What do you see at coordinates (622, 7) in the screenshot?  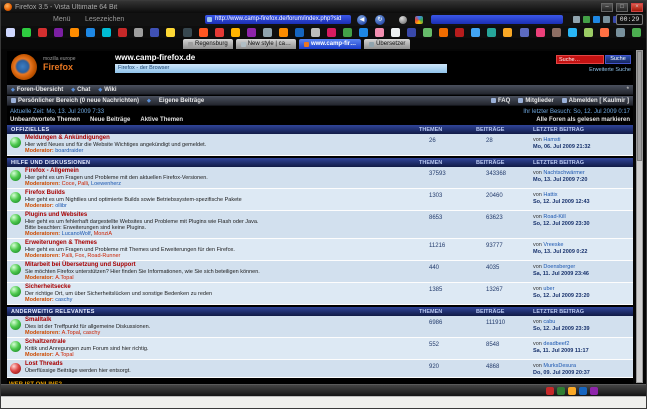 I see `maximize-button: □` at bounding box center [622, 7].